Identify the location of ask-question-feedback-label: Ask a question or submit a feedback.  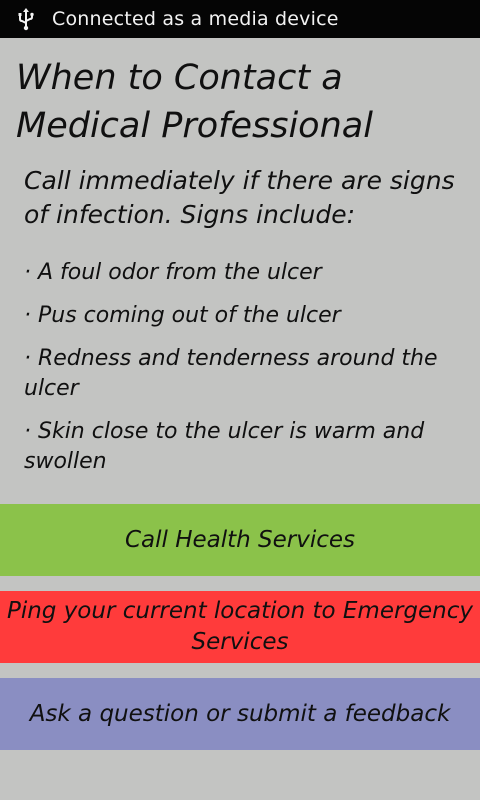
(240, 713).